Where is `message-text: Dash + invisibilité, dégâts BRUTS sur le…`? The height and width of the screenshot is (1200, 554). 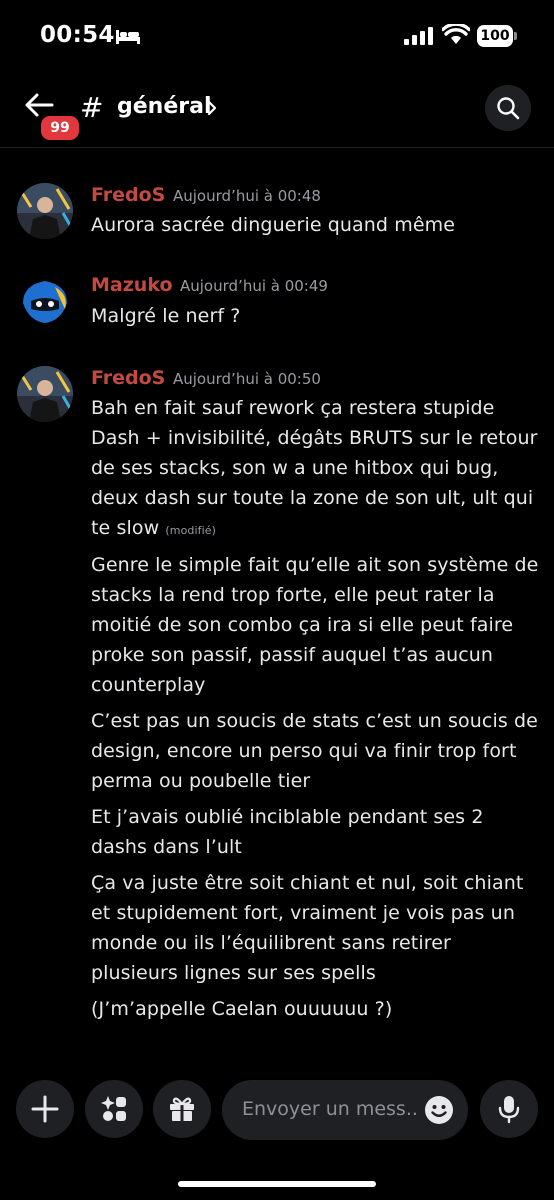
message-text: Dash + invisibilité, dégâts BRUTS sur le… is located at coordinates (314, 438).